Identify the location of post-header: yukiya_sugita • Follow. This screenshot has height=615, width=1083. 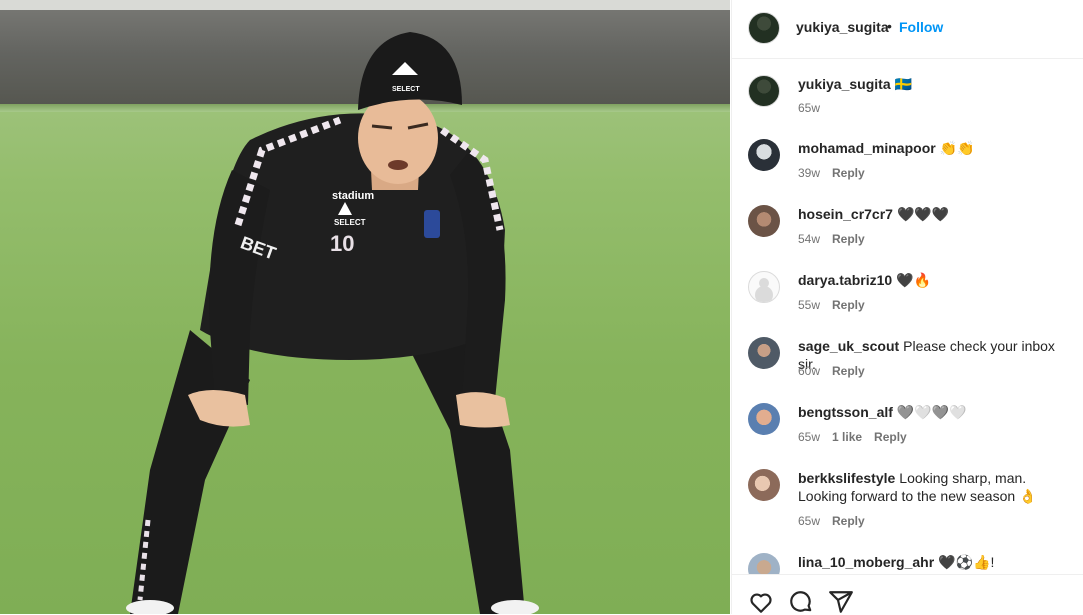
(907, 29).